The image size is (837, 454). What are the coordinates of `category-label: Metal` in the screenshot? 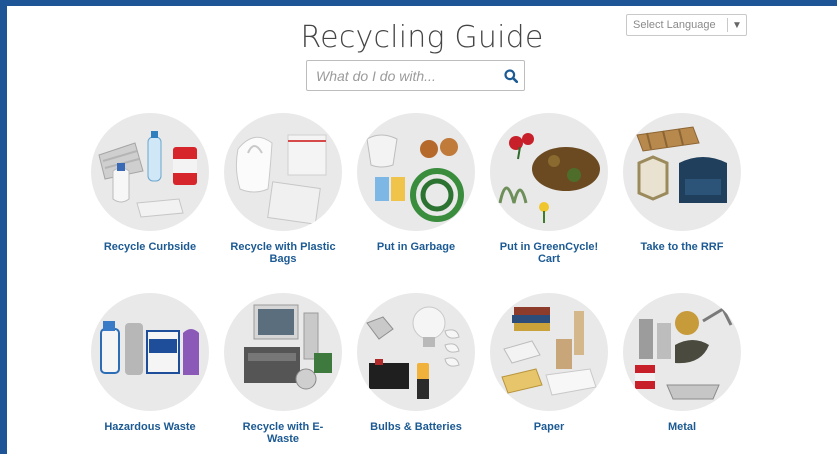 It's located at (682, 427).